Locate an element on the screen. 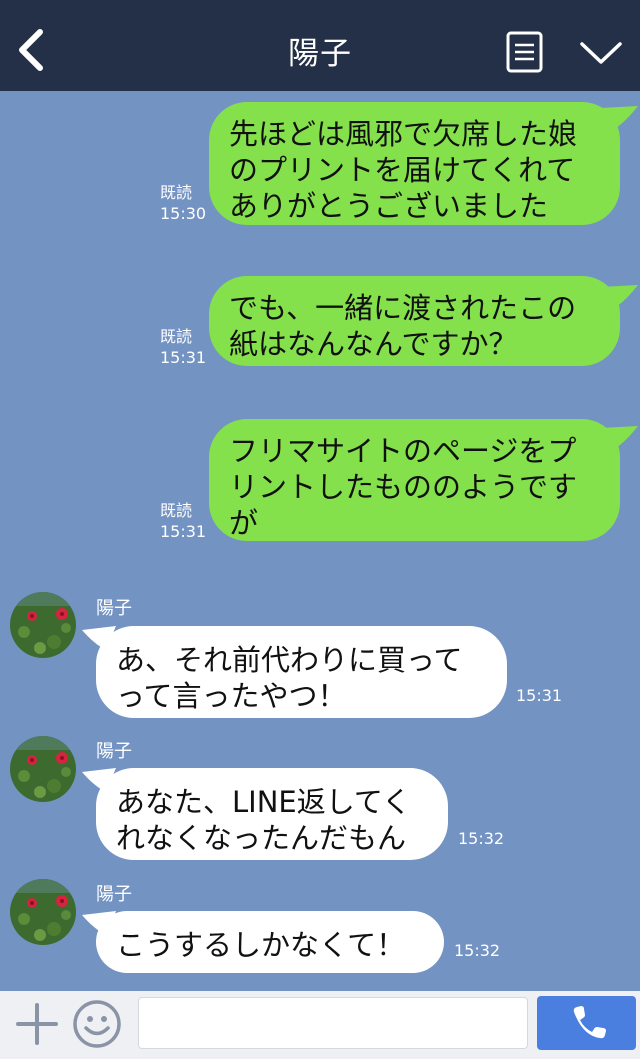  incoming-message: あ、それ前代わりに買って って言ったやつ！ is located at coordinates (301, 672).